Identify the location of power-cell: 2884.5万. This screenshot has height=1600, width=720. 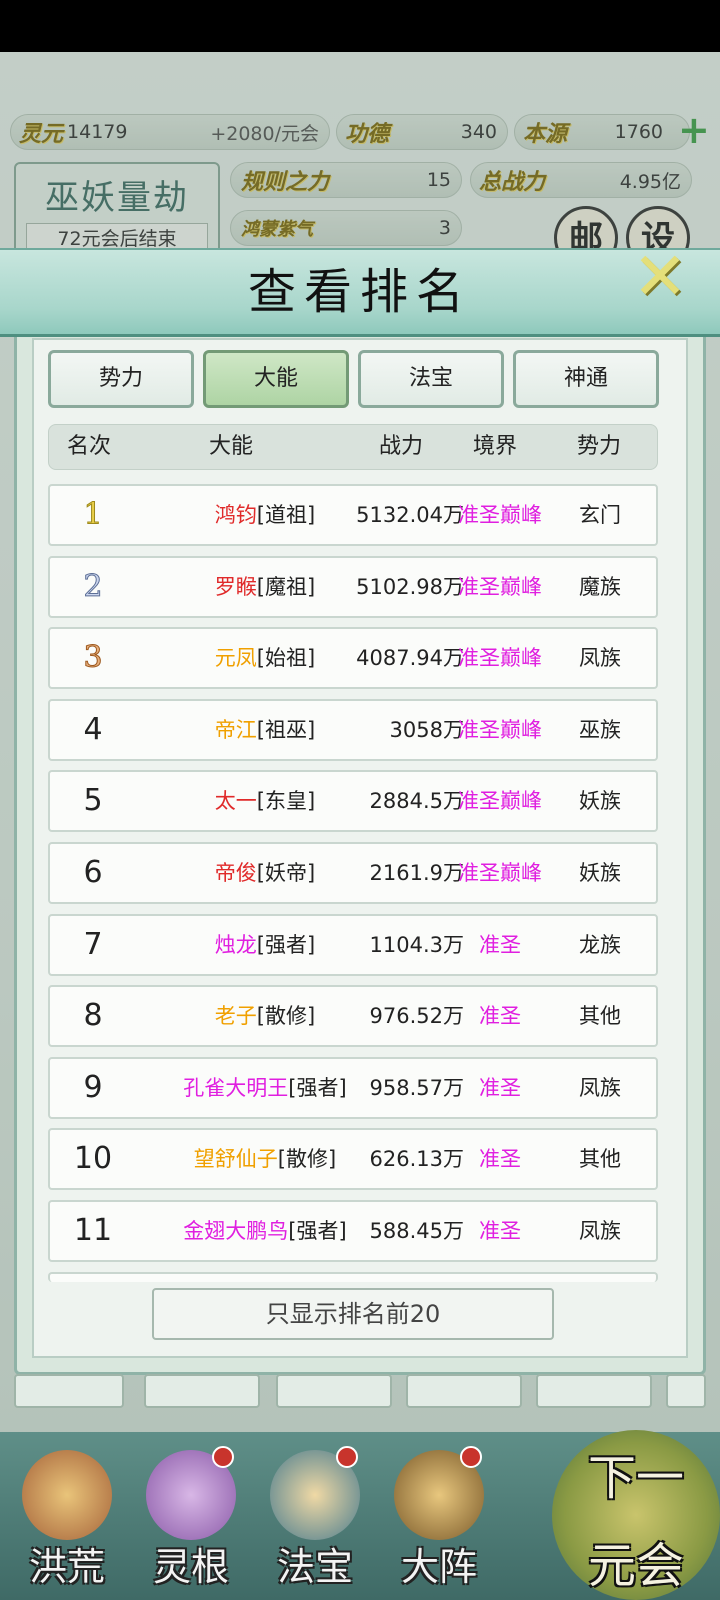
(416, 801).